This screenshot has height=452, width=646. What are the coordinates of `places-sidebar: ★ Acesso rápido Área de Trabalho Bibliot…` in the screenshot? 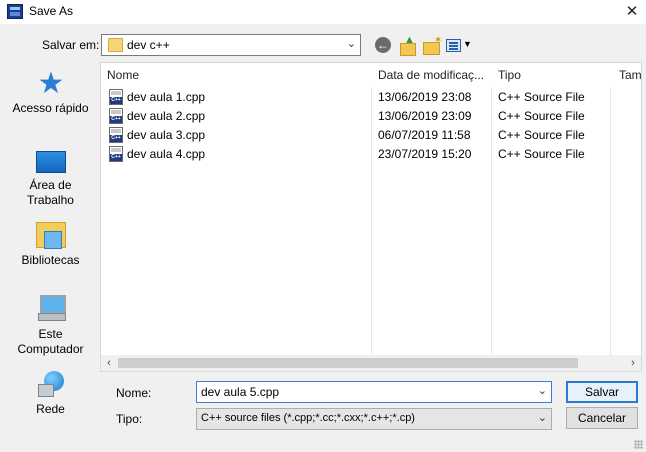 It's located at (50, 245).